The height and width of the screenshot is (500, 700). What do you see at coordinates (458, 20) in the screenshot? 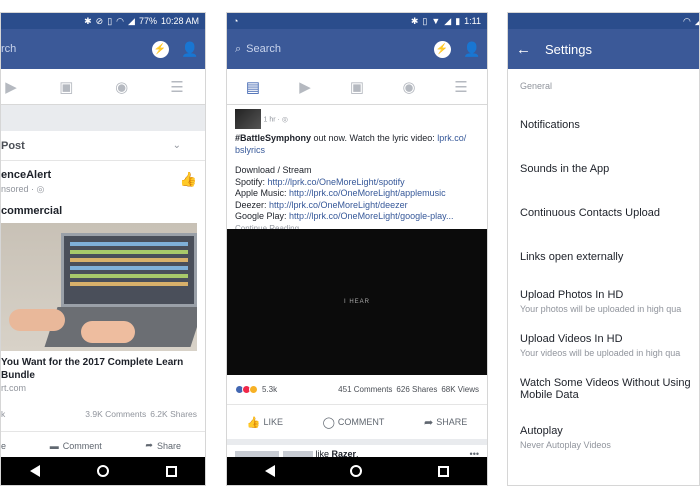
I see `battery-icon: ▮` at bounding box center [458, 20].